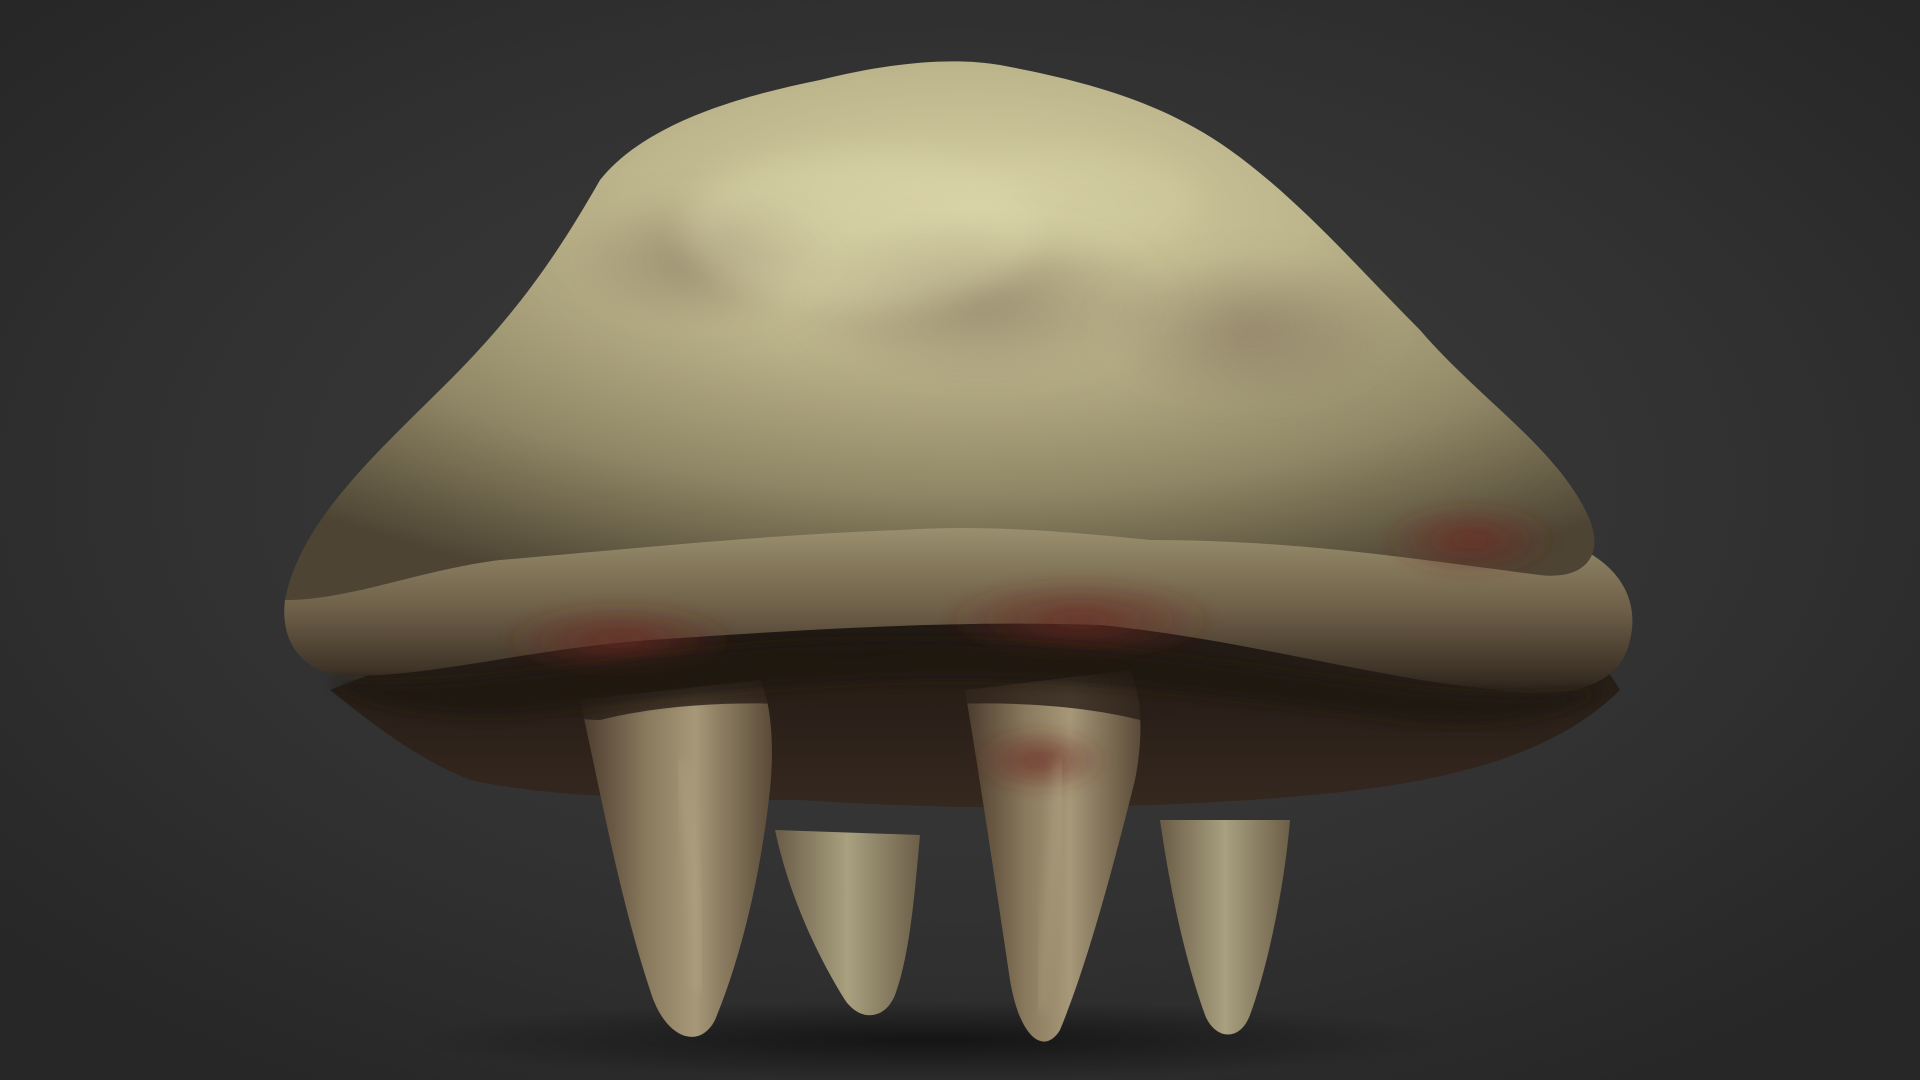 The width and height of the screenshot is (1920, 1080). Describe the element at coordinates (1080, 200) in the screenshot. I see `dome-highlight` at that location.